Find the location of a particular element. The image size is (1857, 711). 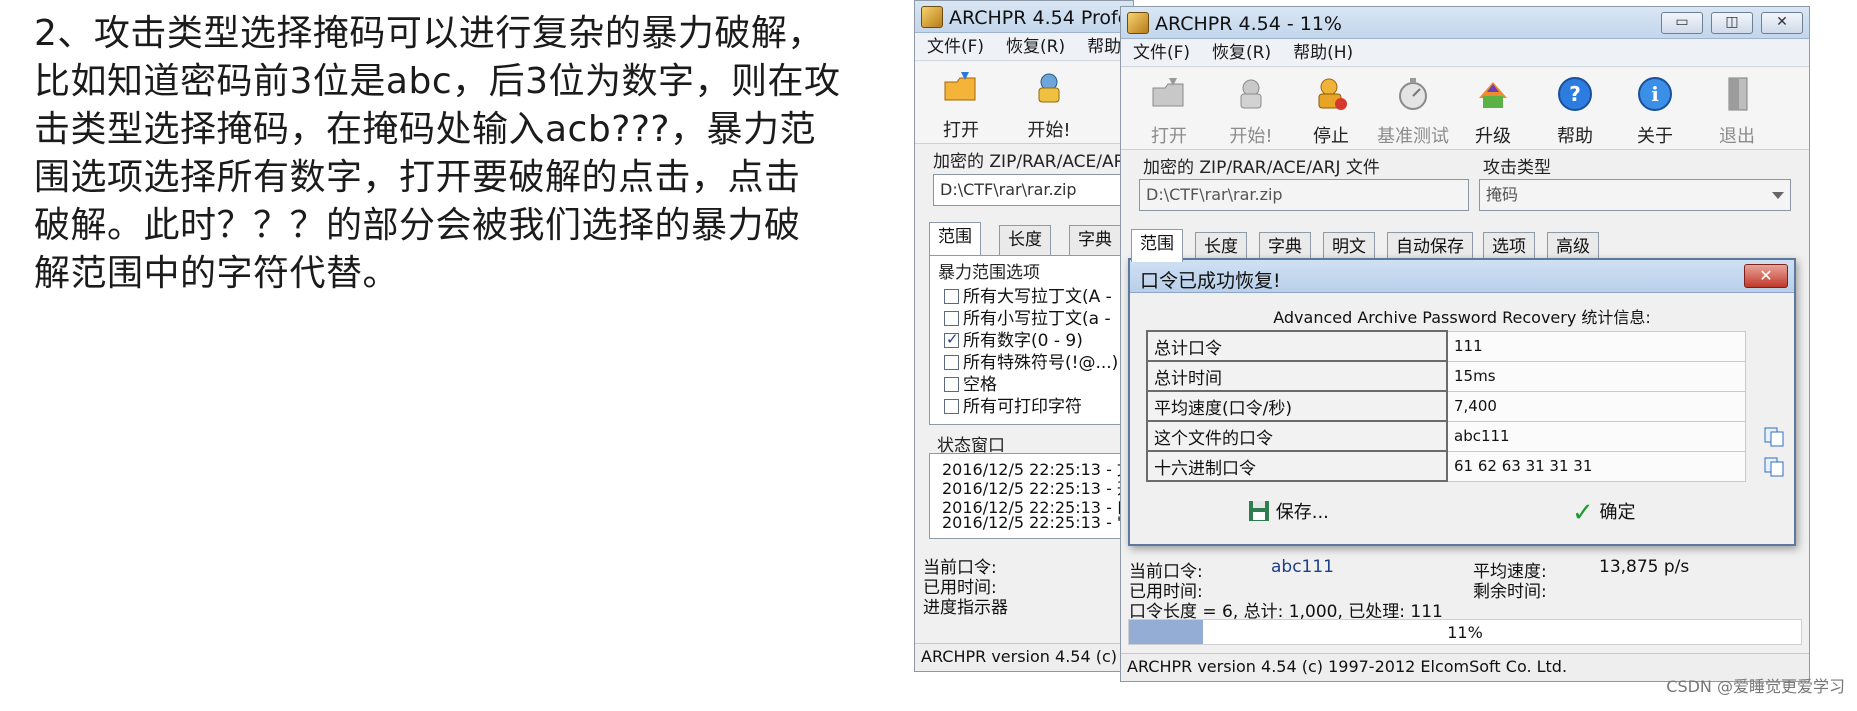

help-button: ? 帮助 is located at coordinates (1575, 109).